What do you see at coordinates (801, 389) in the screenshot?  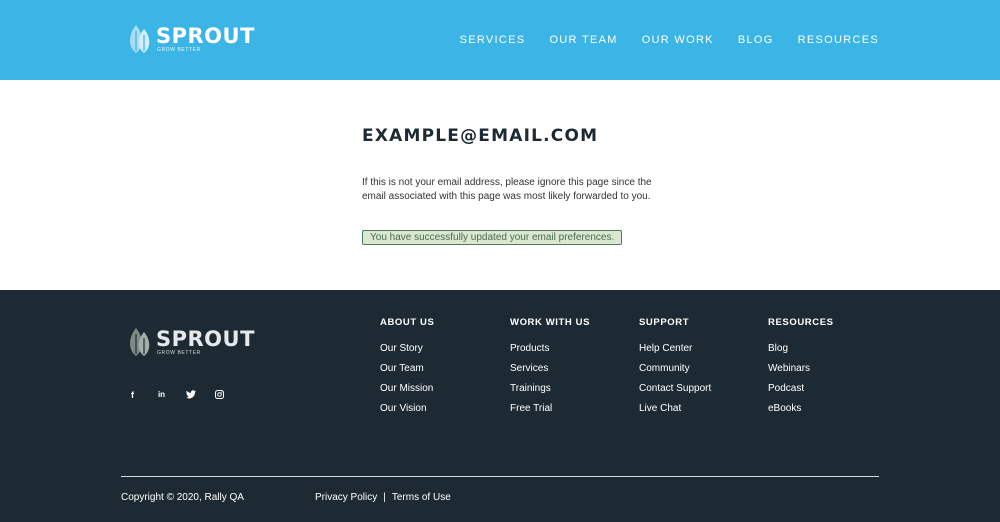 I see `footer-link: Podcast` at bounding box center [801, 389].